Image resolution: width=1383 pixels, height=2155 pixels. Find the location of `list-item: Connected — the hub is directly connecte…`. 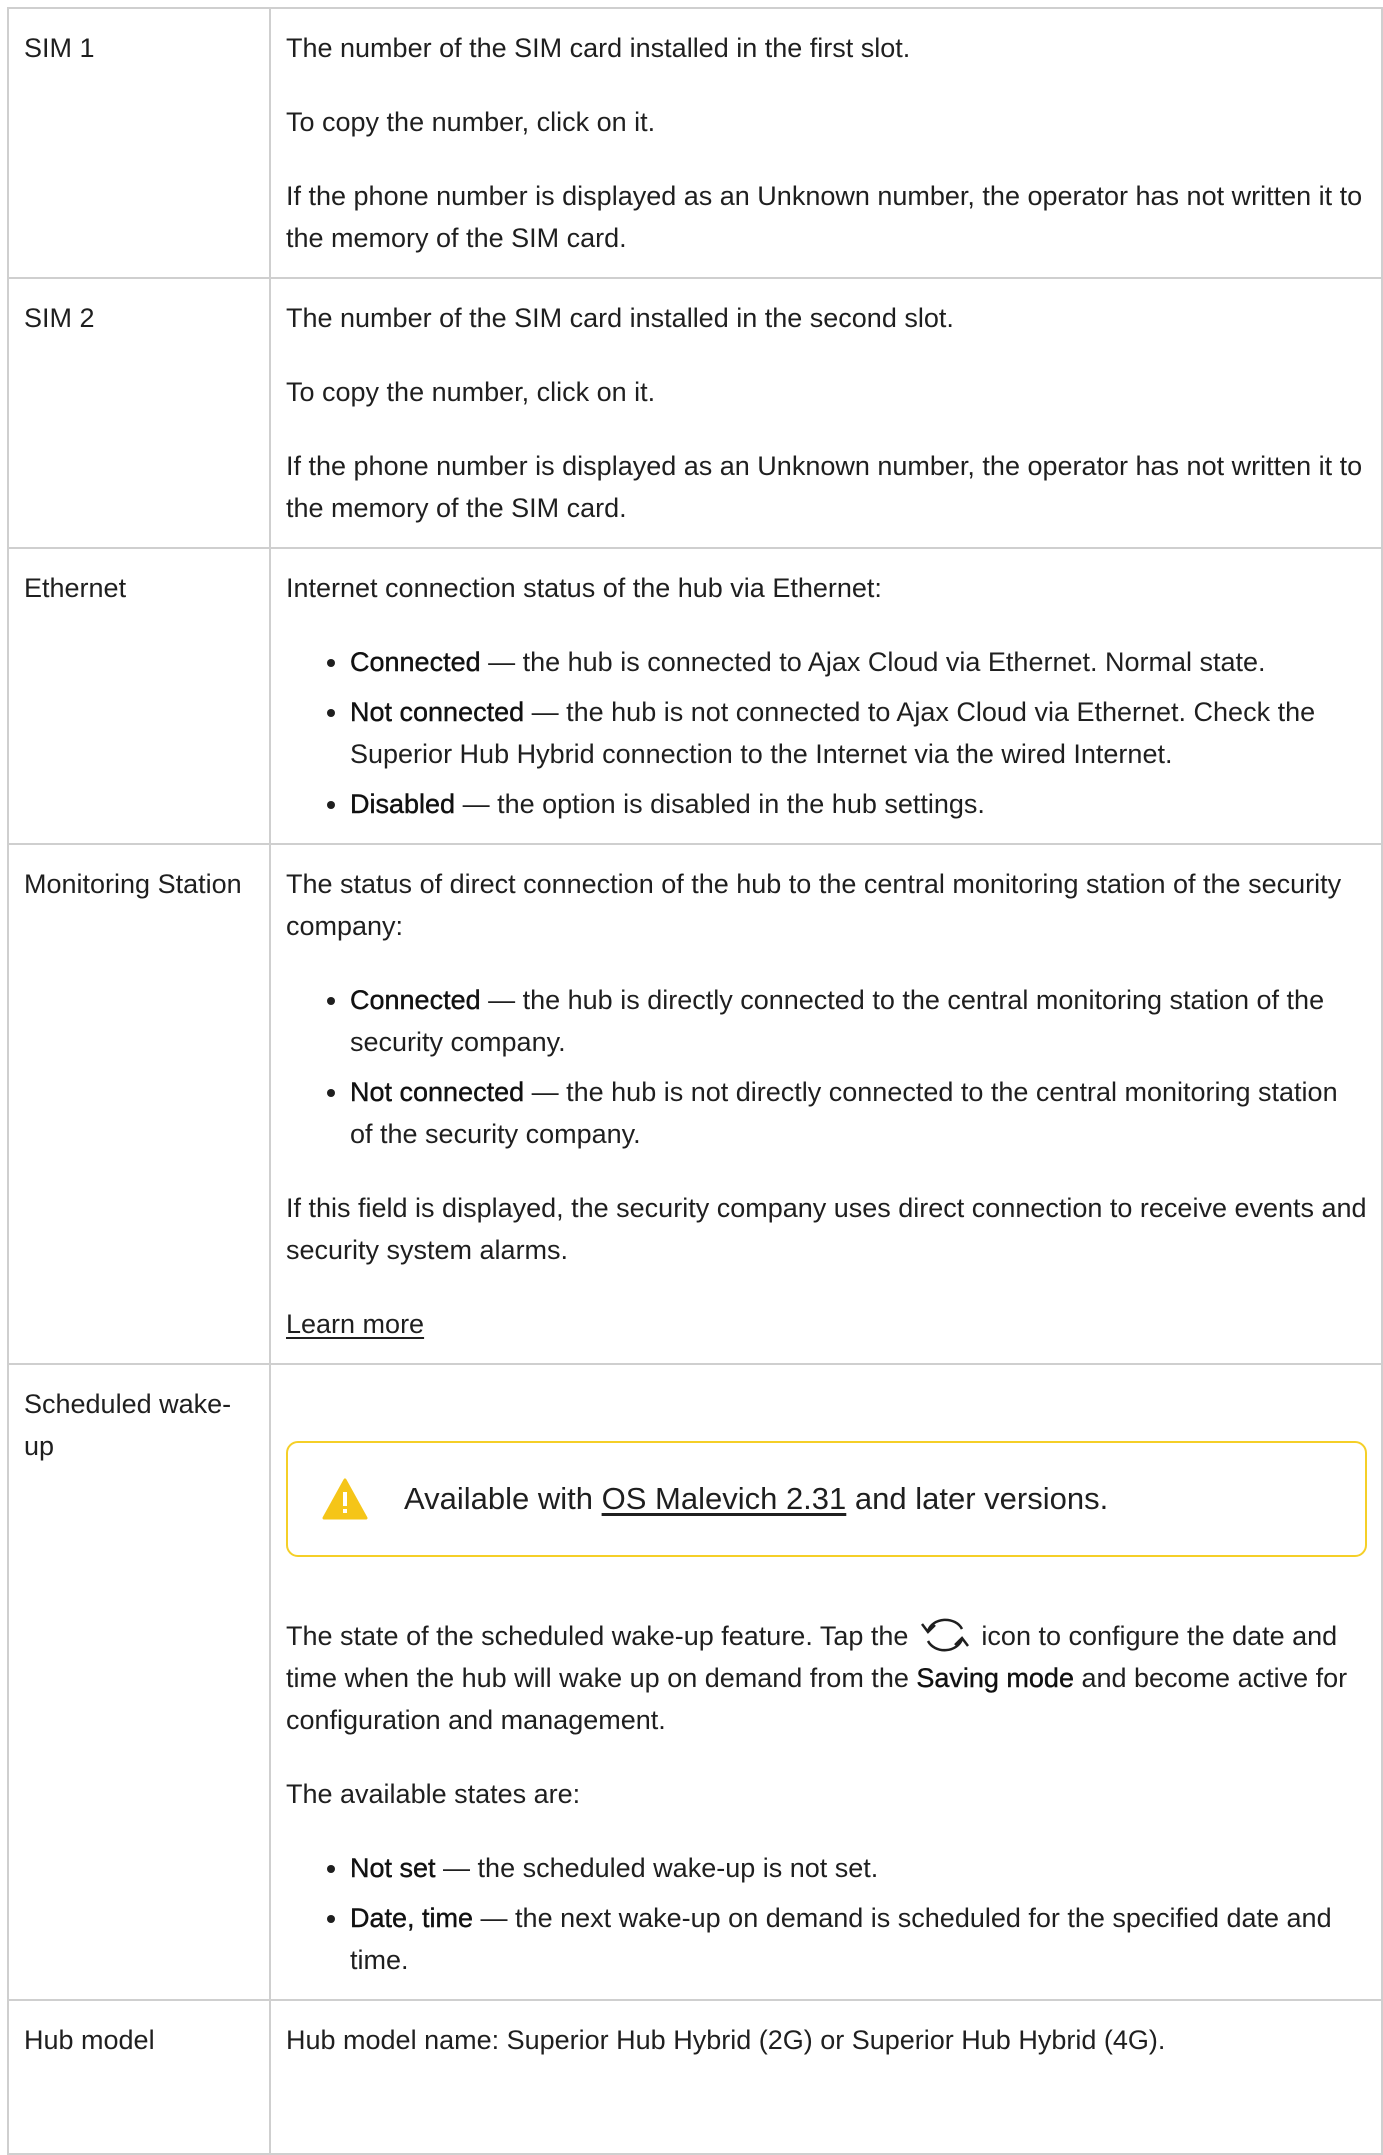

list-item: Connected — the hub is directly connecte… is located at coordinates (858, 1021).